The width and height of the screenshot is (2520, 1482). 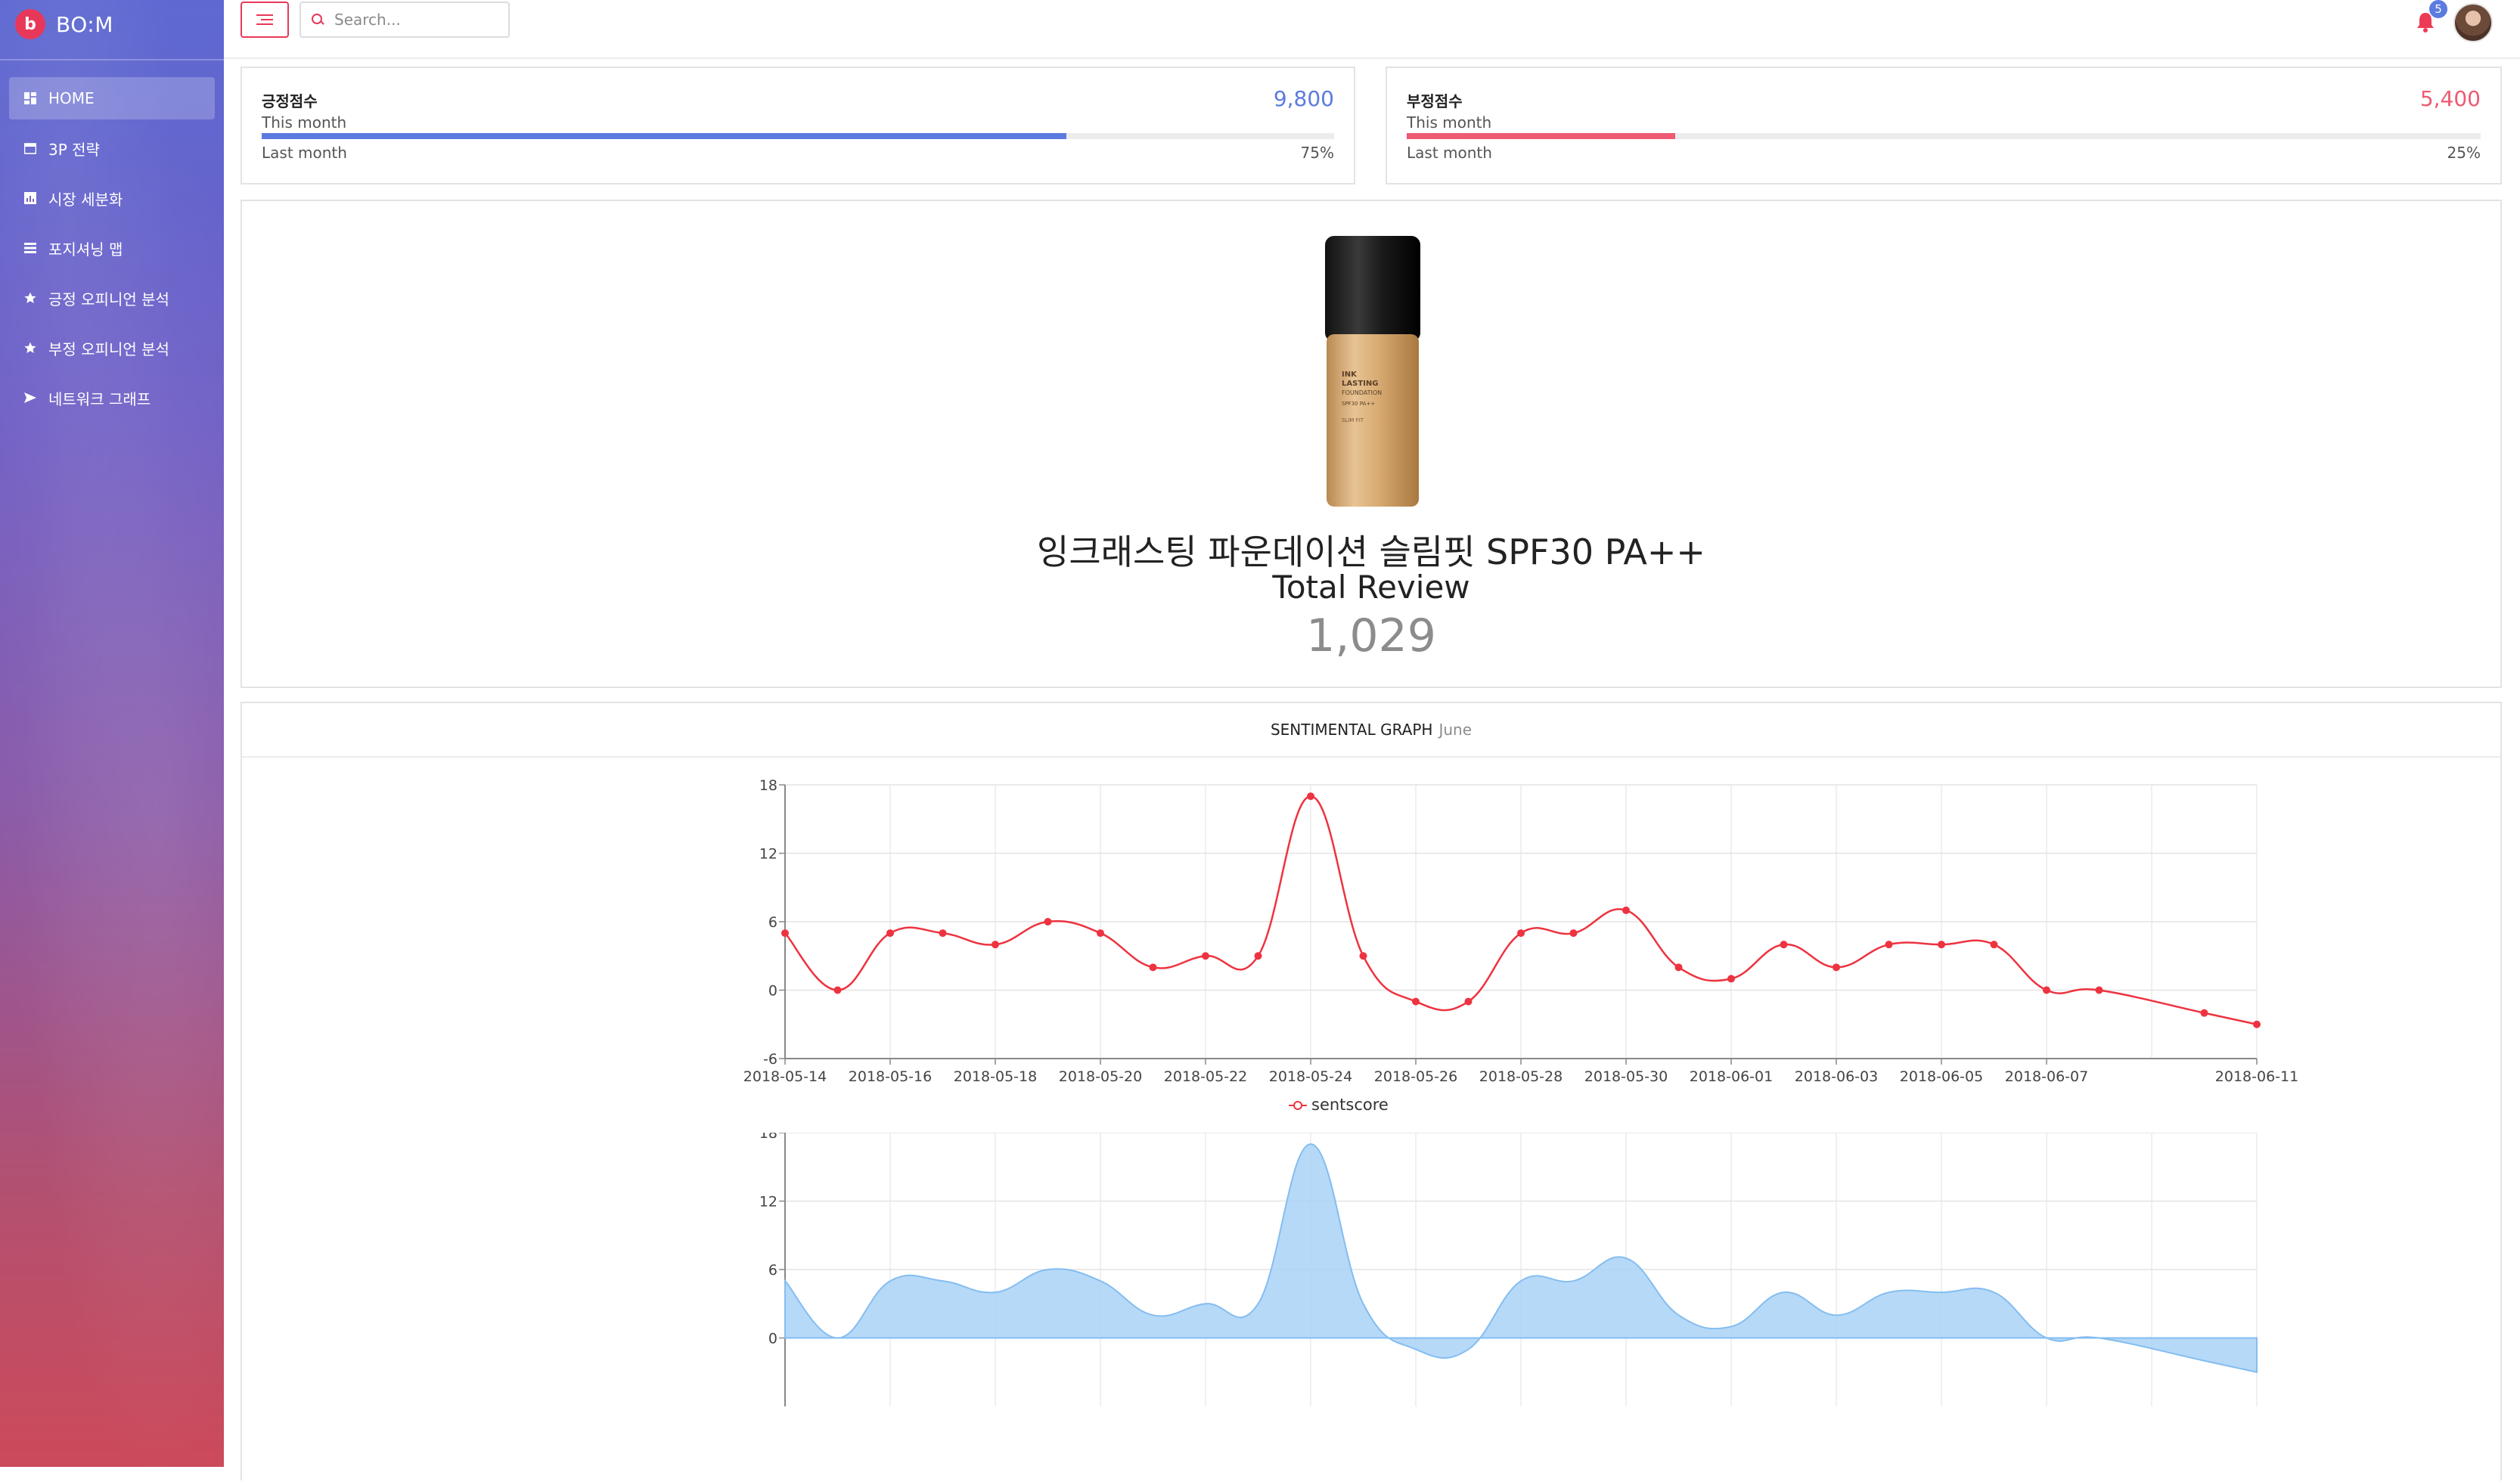 I want to click on sidebar-item-label: HOME, so click(x=71, y=98).